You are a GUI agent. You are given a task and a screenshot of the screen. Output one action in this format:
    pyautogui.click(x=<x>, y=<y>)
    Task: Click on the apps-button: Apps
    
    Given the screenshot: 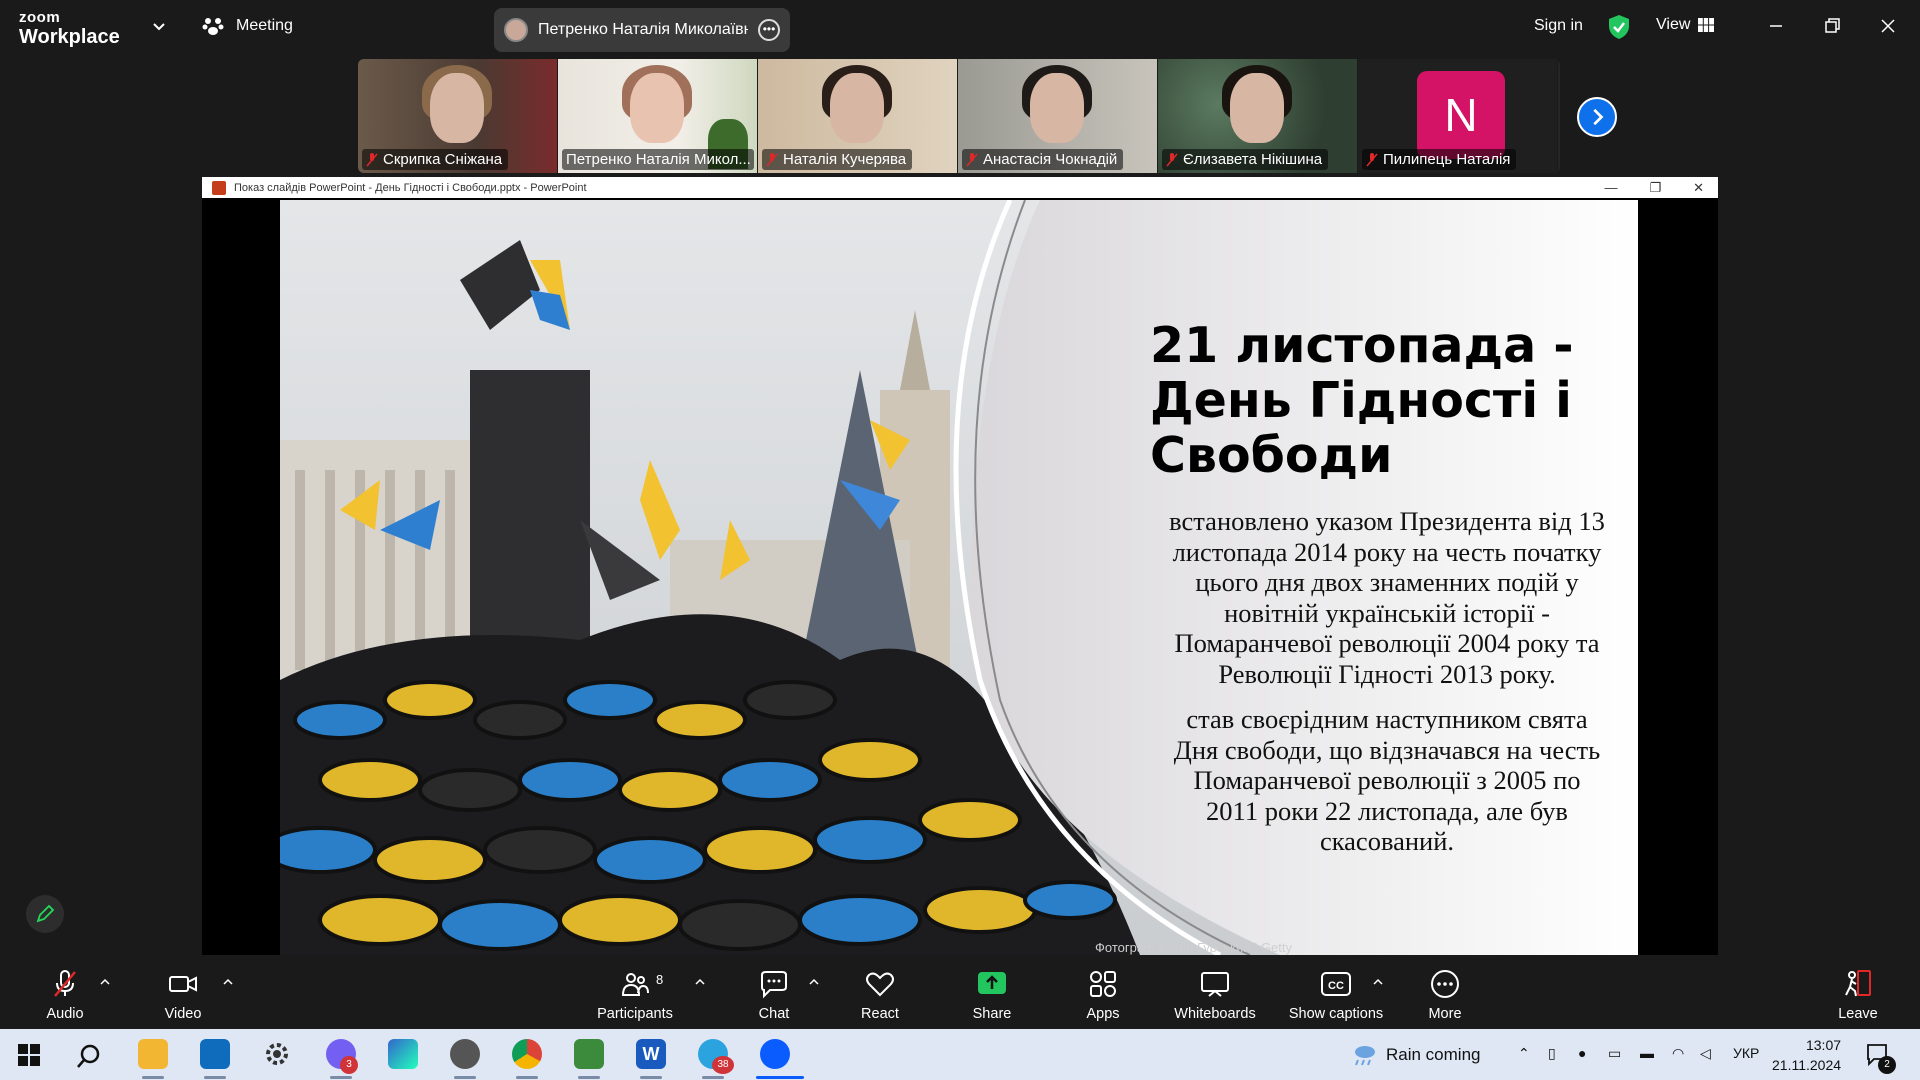 What is the action you would take?
    pyautogui.click(x=1103, y=992)
    